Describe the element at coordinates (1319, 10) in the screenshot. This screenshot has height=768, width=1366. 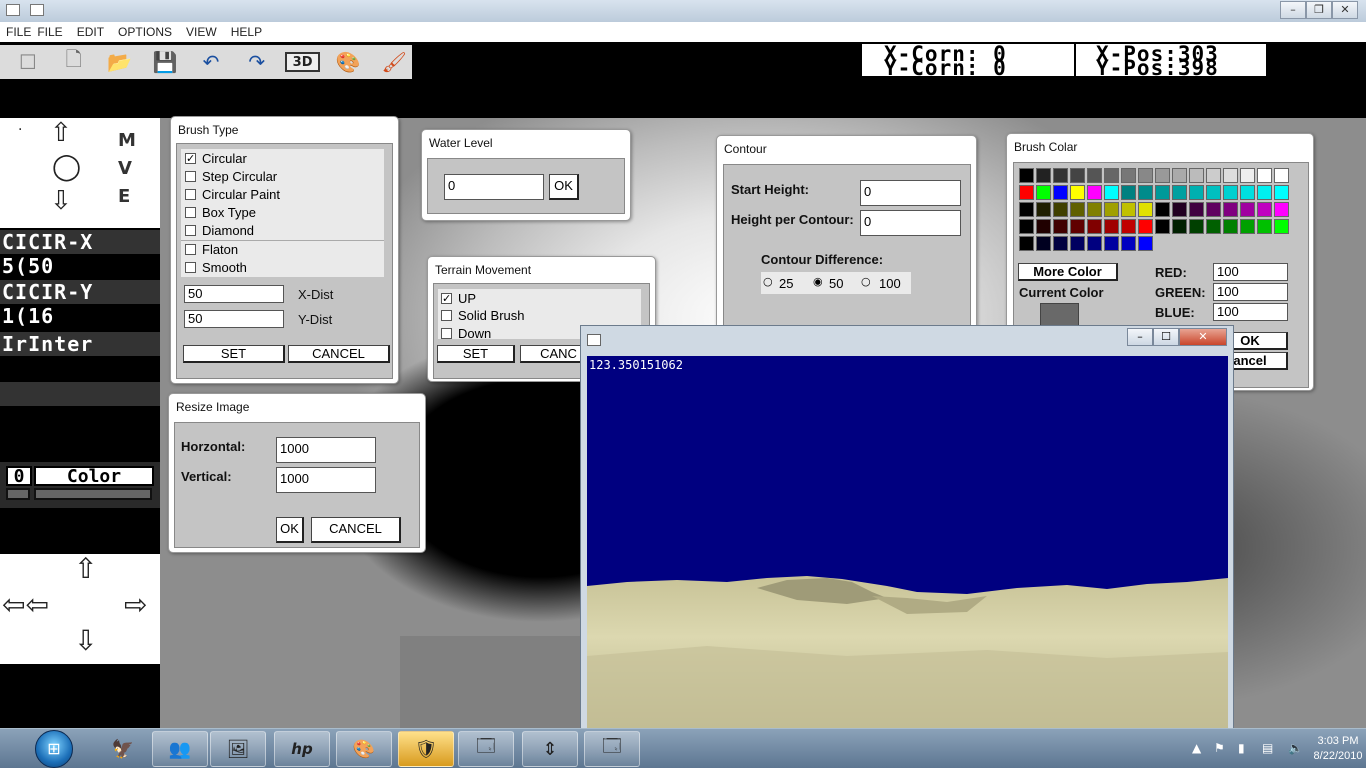
I see `restore-icon: ❐` at that location.